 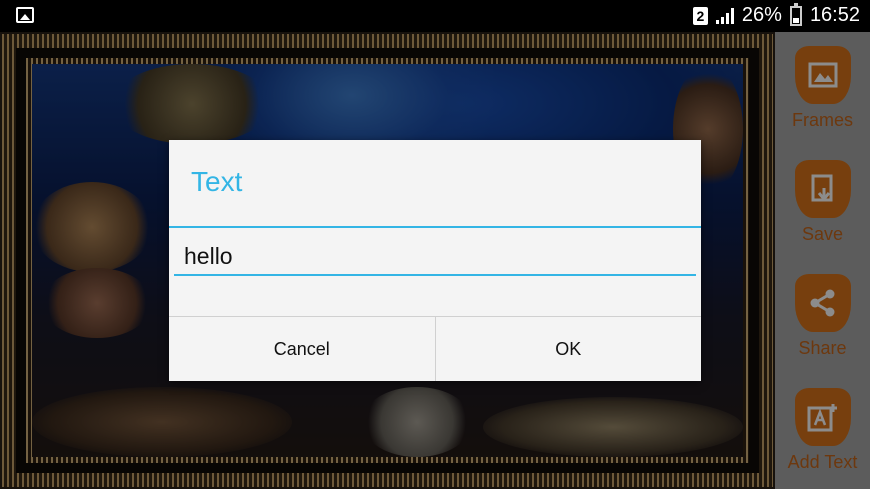 I want to click on dialog-button-row: Cancel OK, so click(x=435, y=348).